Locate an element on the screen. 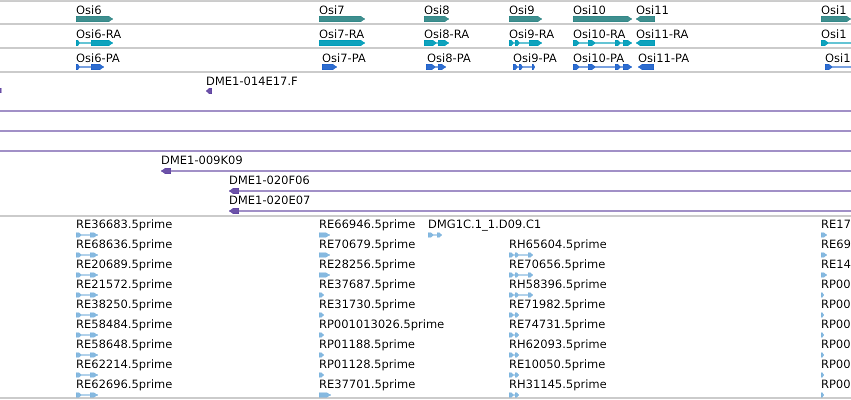  feature-label: Osi10-RA is located at coordinates (599, 34).